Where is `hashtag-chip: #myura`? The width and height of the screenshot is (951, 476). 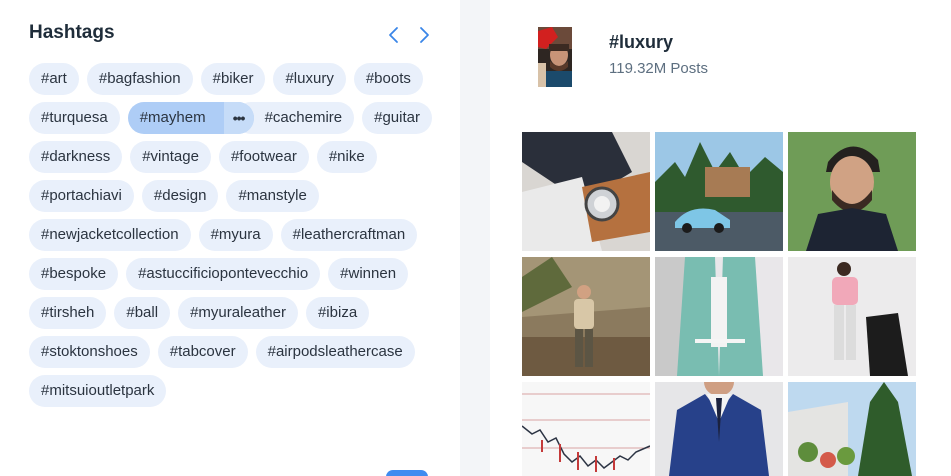
hashtag-chip: #myura is located at coordinates (235, 235).